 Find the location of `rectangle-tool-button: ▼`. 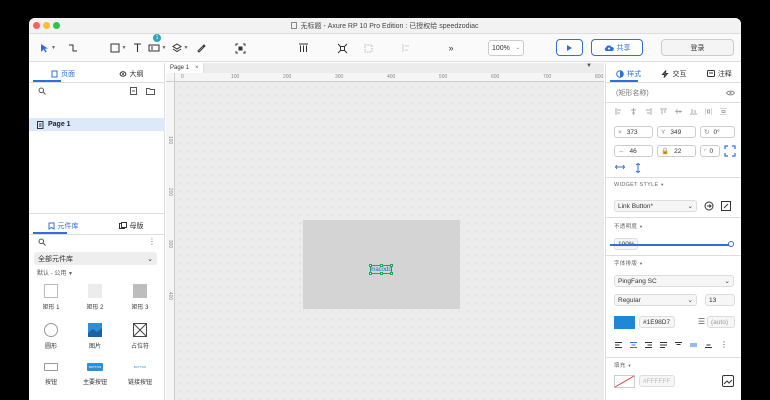

rectangle-tool-button: ▼ is located at coordinates (118, 48).